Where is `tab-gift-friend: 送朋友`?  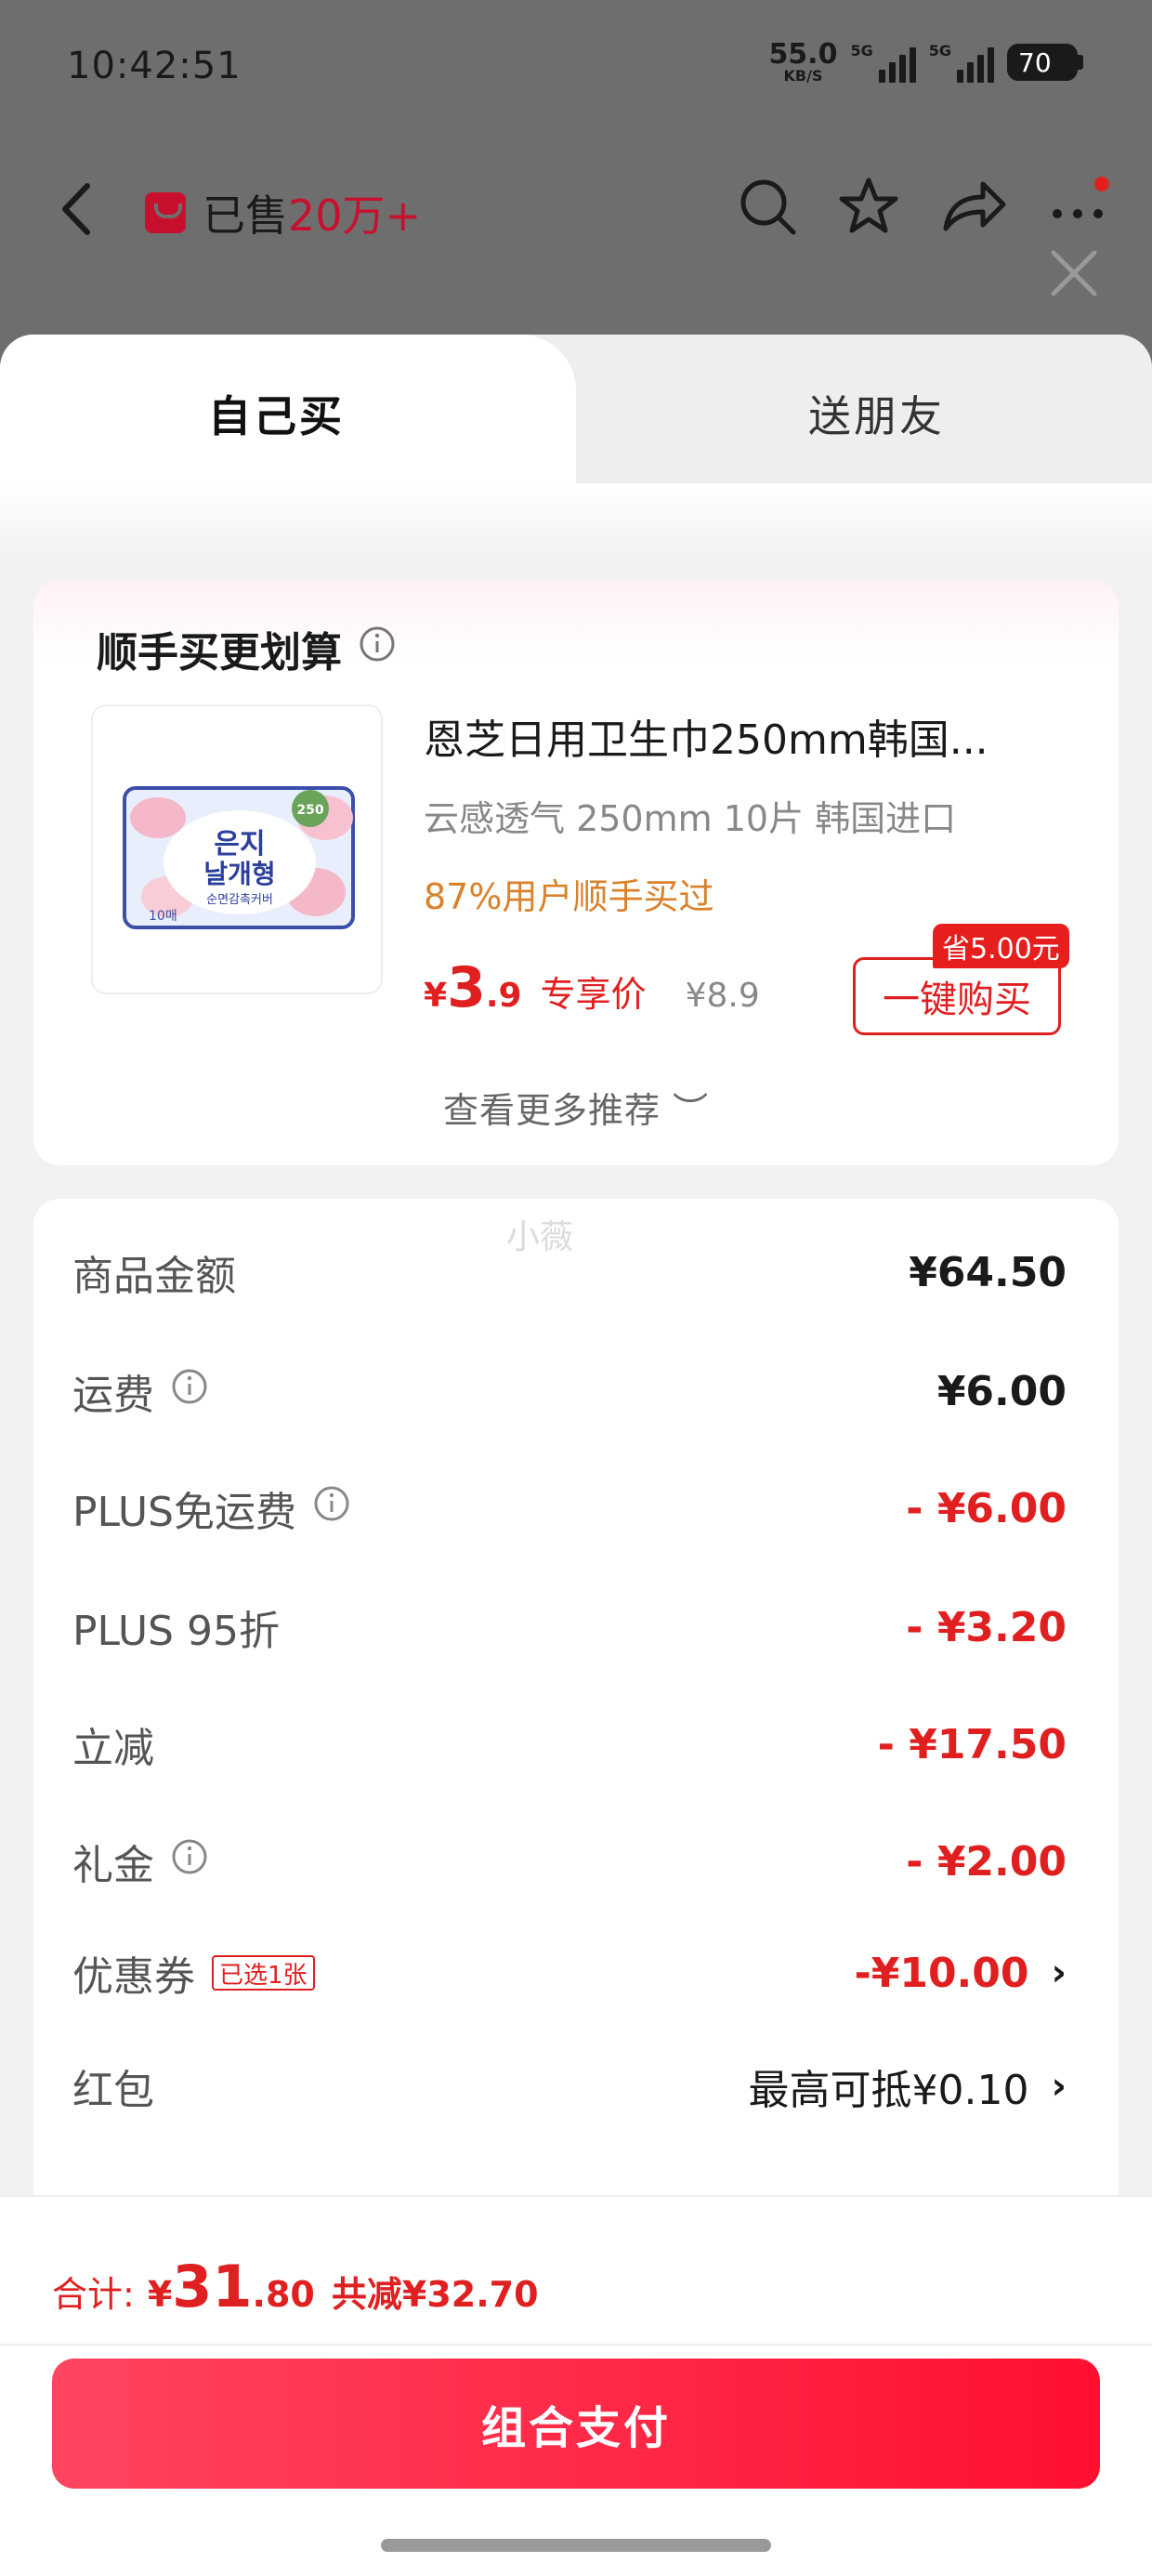
tab-gift-friend: 送朋友 is located at coordinates (876, 413).